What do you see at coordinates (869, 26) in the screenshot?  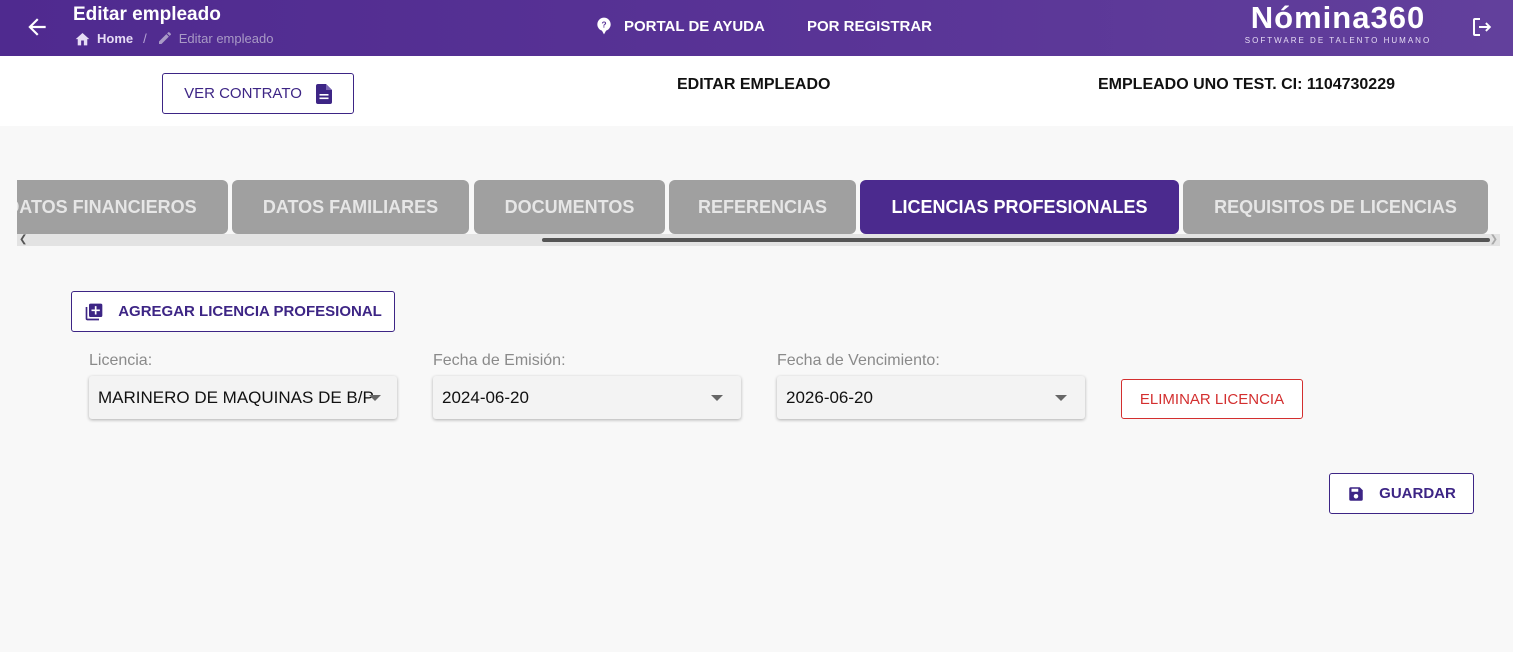 I see `por-registrar-link: POR REGISTRAR` at bounding box center [869, 26].